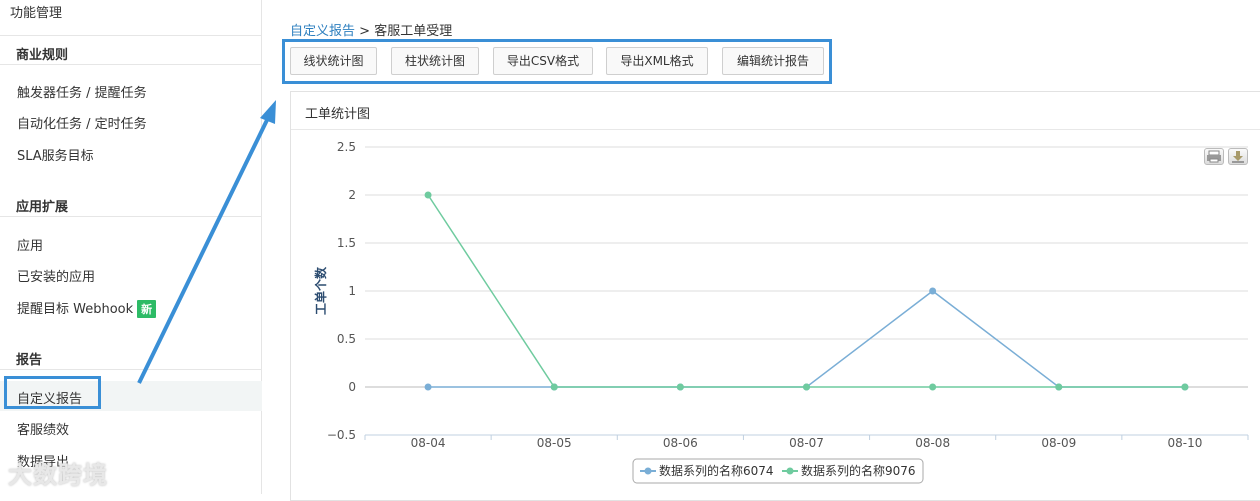  Describe the element at coordinates (557, 61) in the screenshot. I see `highlight-box-toolbar` at that location.